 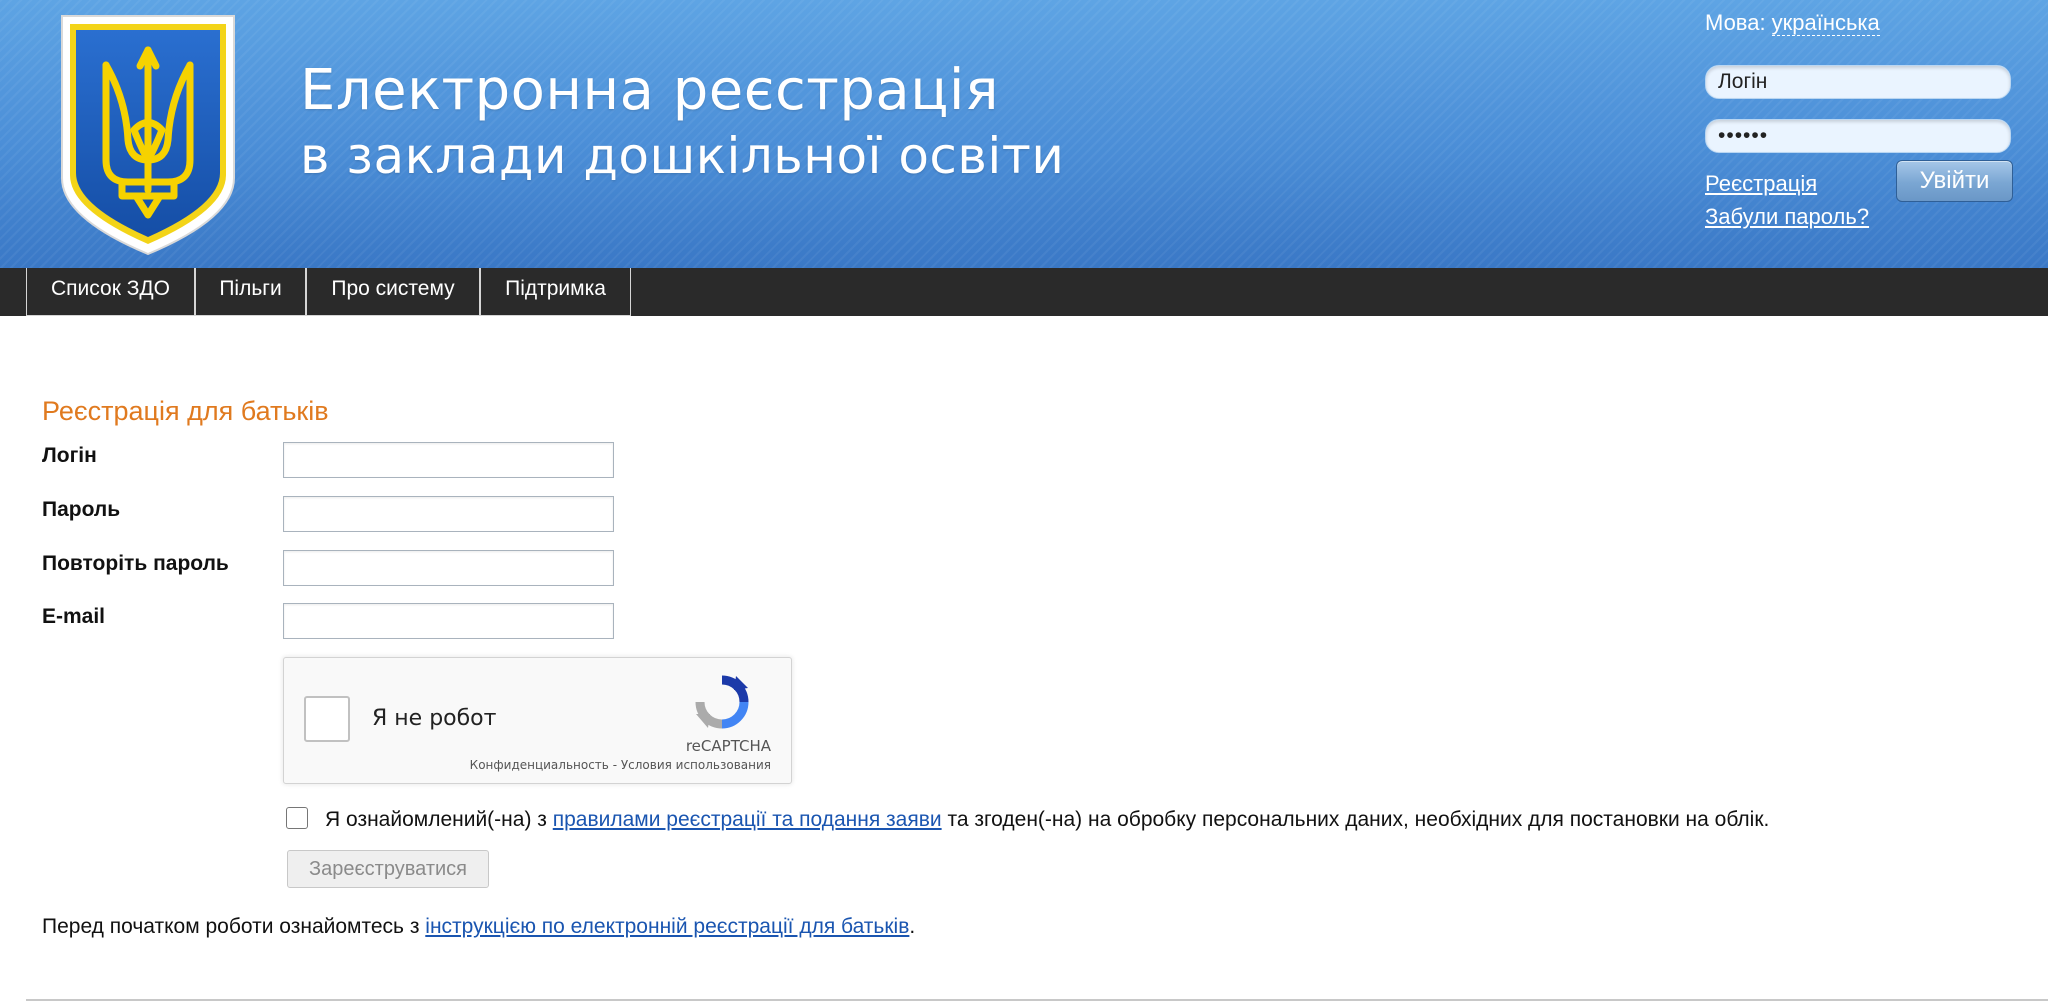 I want to click on language-label: Мова:, so click(x=1735, y=22).